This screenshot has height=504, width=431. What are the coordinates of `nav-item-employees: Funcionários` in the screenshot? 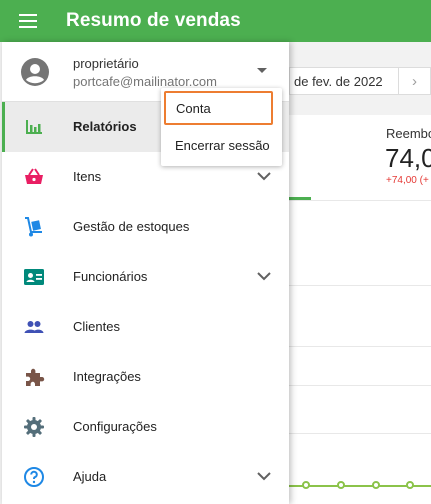 It's located at (145, 277).